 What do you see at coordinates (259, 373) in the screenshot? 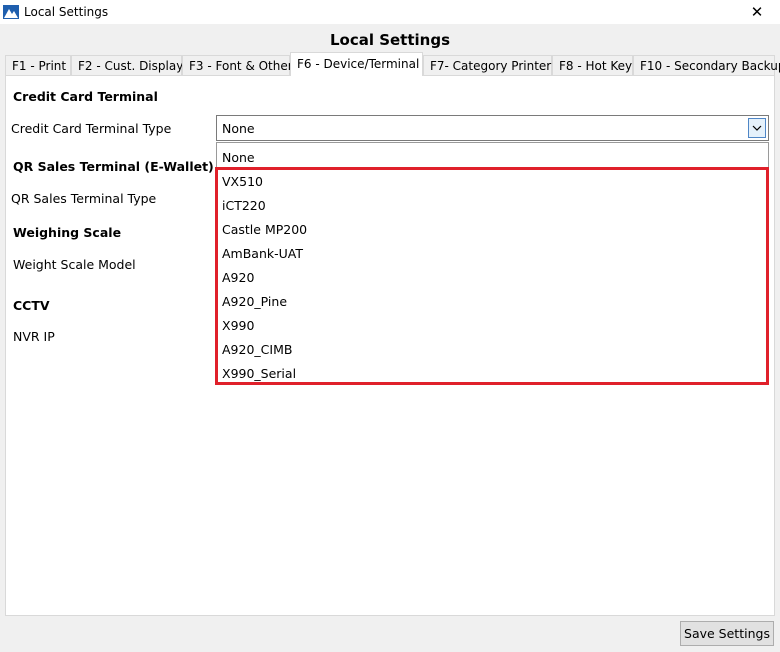
I see `option-x990-serial: X990_Serial` at bounding box center [259, 373].